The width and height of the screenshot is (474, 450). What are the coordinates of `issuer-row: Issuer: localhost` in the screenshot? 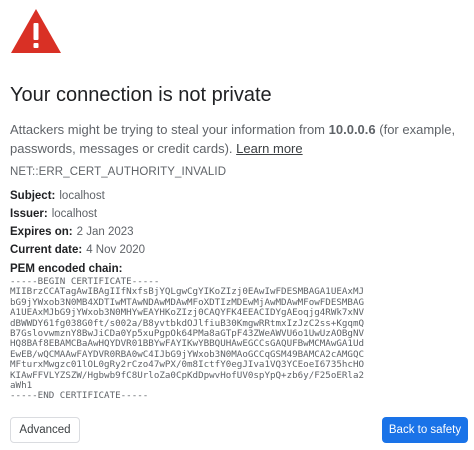 It's located at (53, 214).